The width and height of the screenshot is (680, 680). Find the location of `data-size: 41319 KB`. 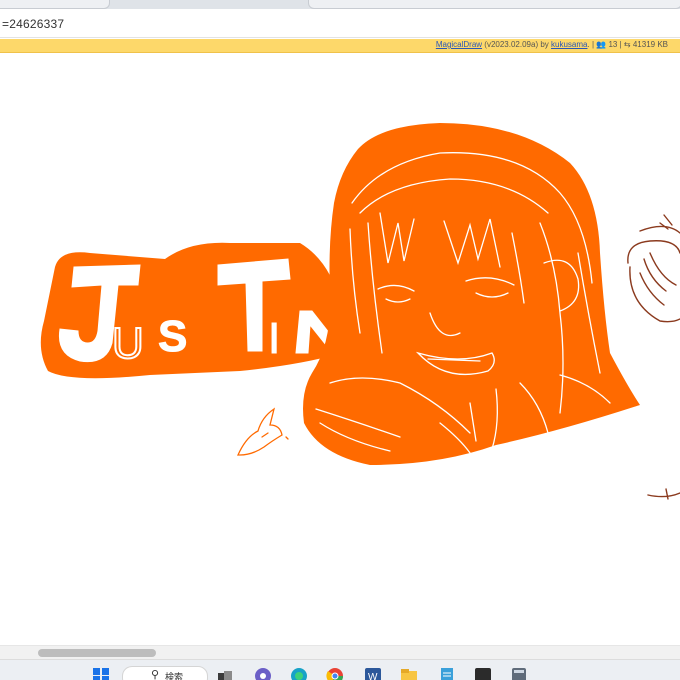

data-size: 41319 KB is located at coordinates (650, 44).